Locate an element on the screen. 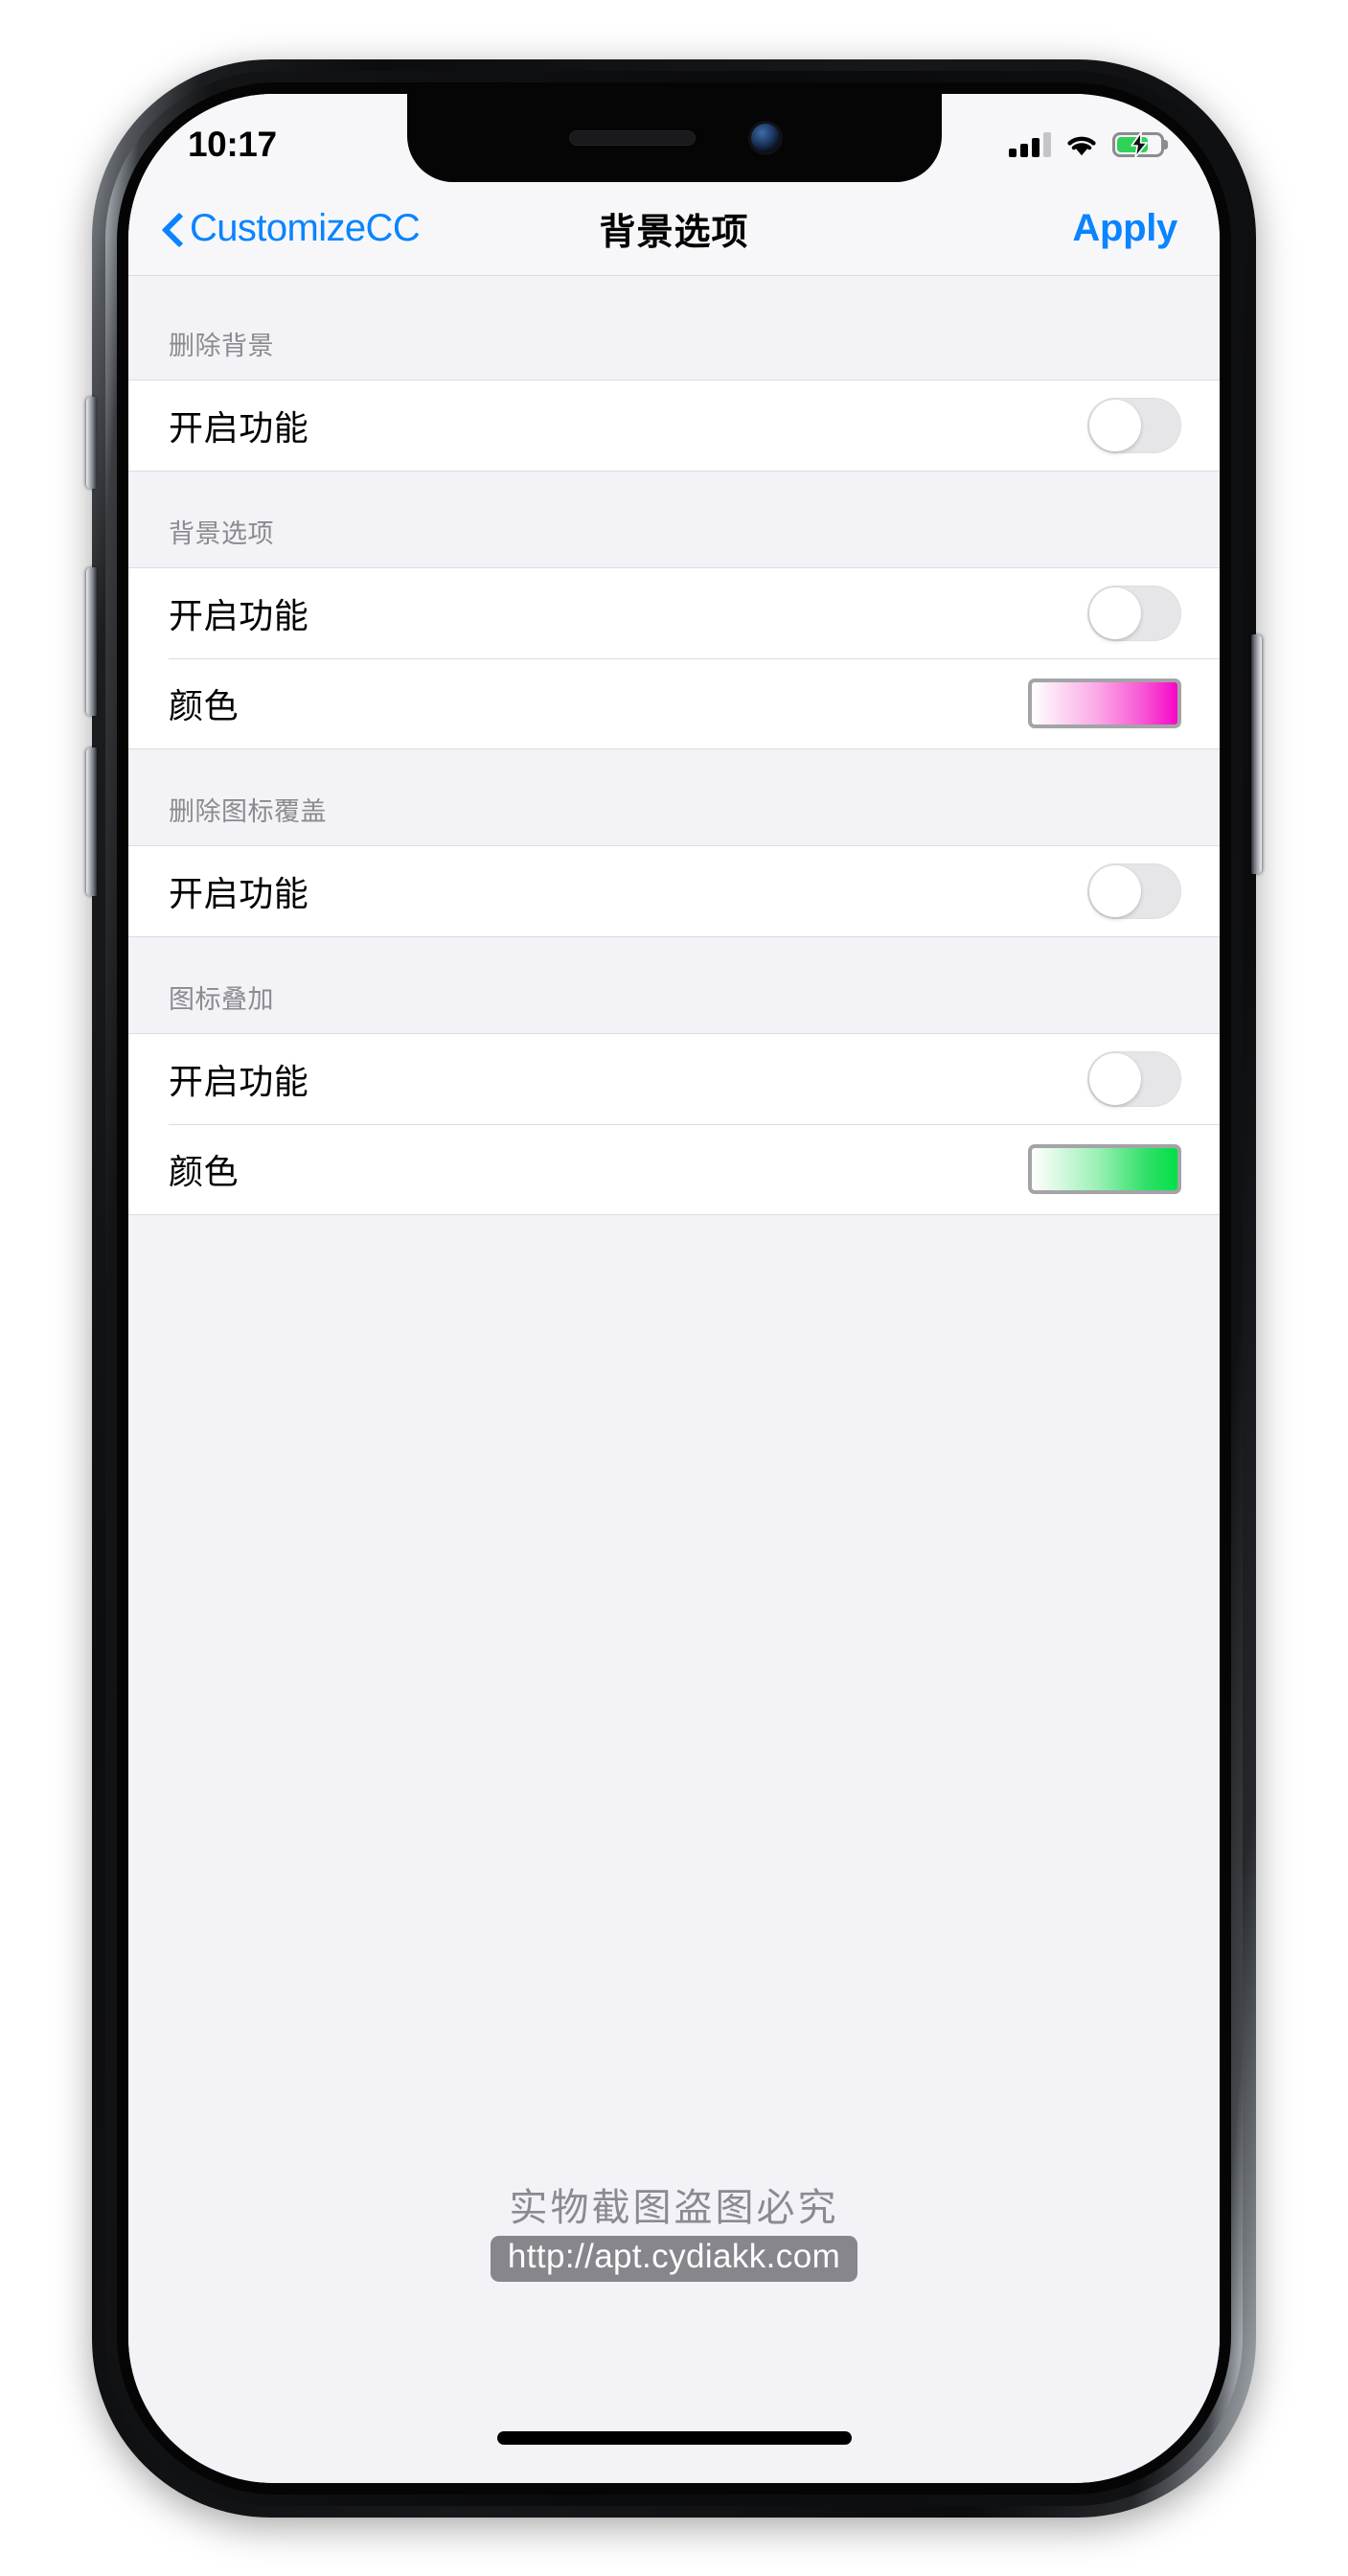 The height and width of the screenshot is (2576, 1348). section-rows-icon-overlay: 开启功能 颜色 is located at coordinates (674, 1124).